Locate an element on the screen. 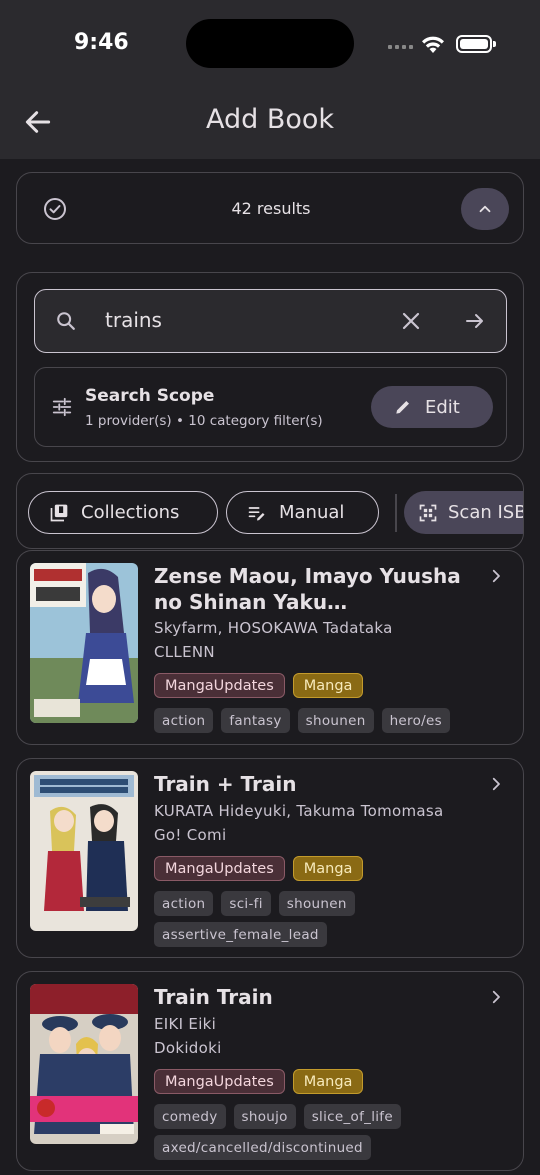 This screenshot has width=540, height=1175. add-source-bar: Collections Manual Scan ISBN is located at coordinates (270, 511).